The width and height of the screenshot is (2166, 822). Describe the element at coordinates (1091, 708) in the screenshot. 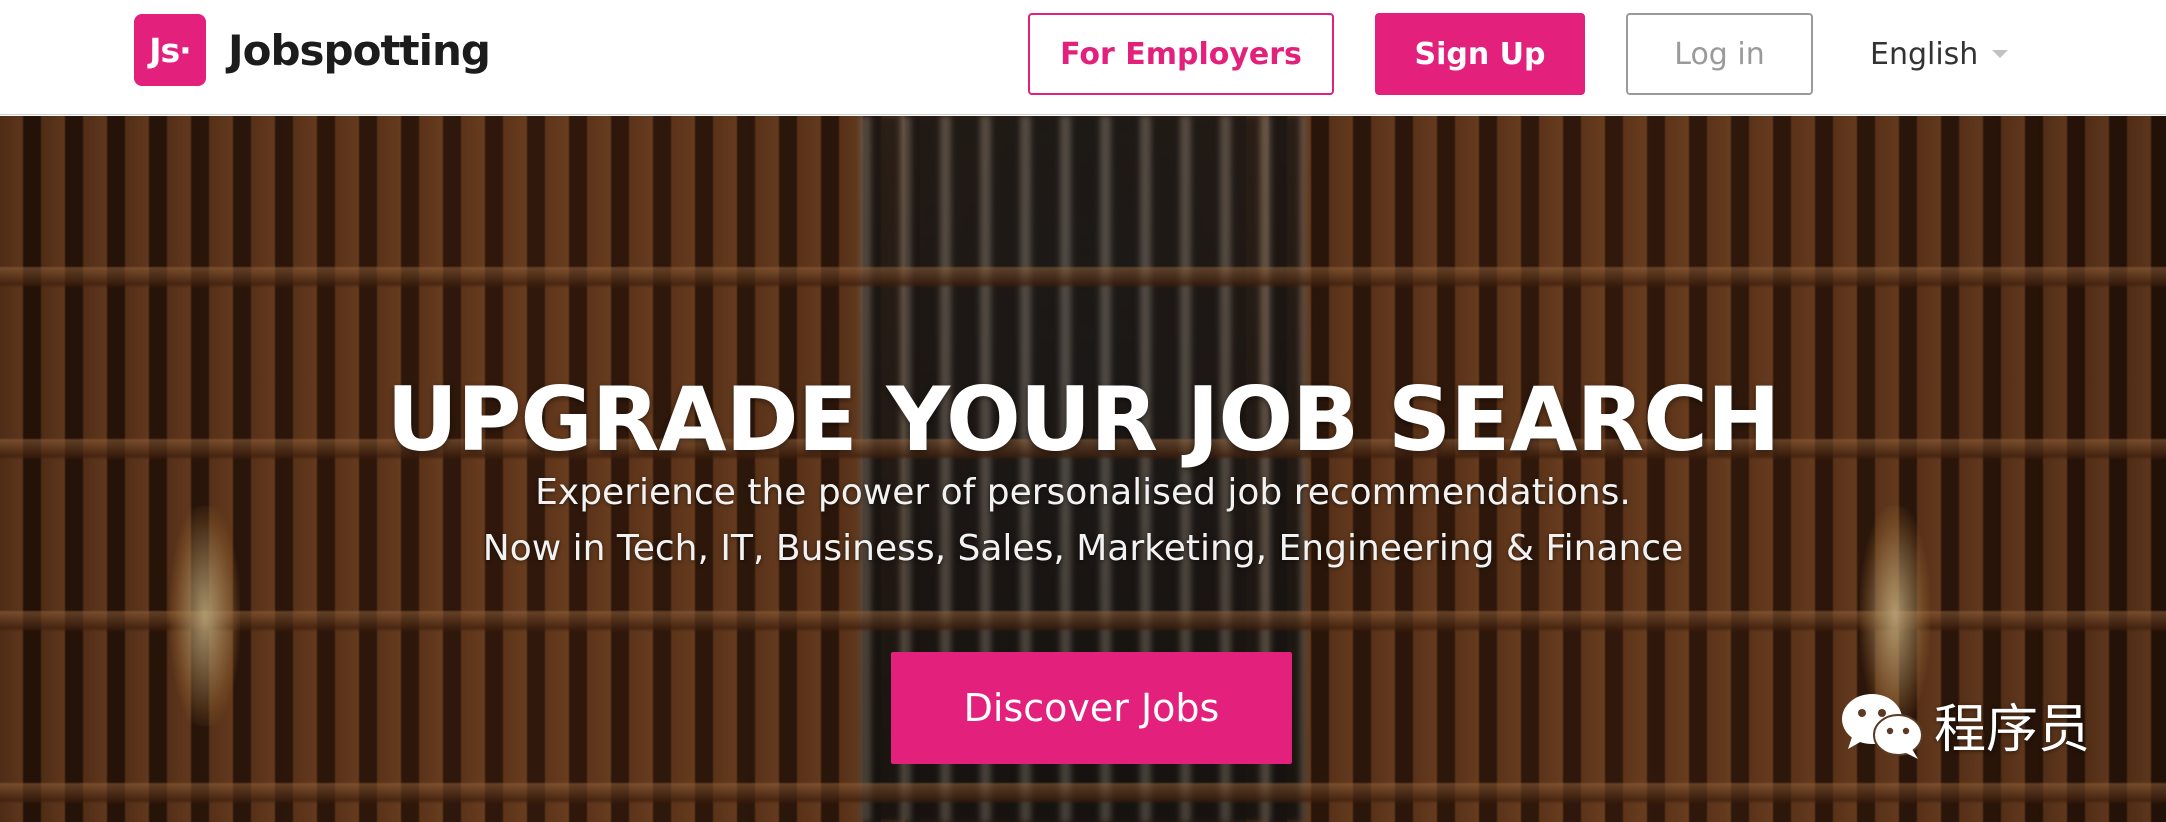

I see `discover-jobs-button: Discover Jobs` at that location.